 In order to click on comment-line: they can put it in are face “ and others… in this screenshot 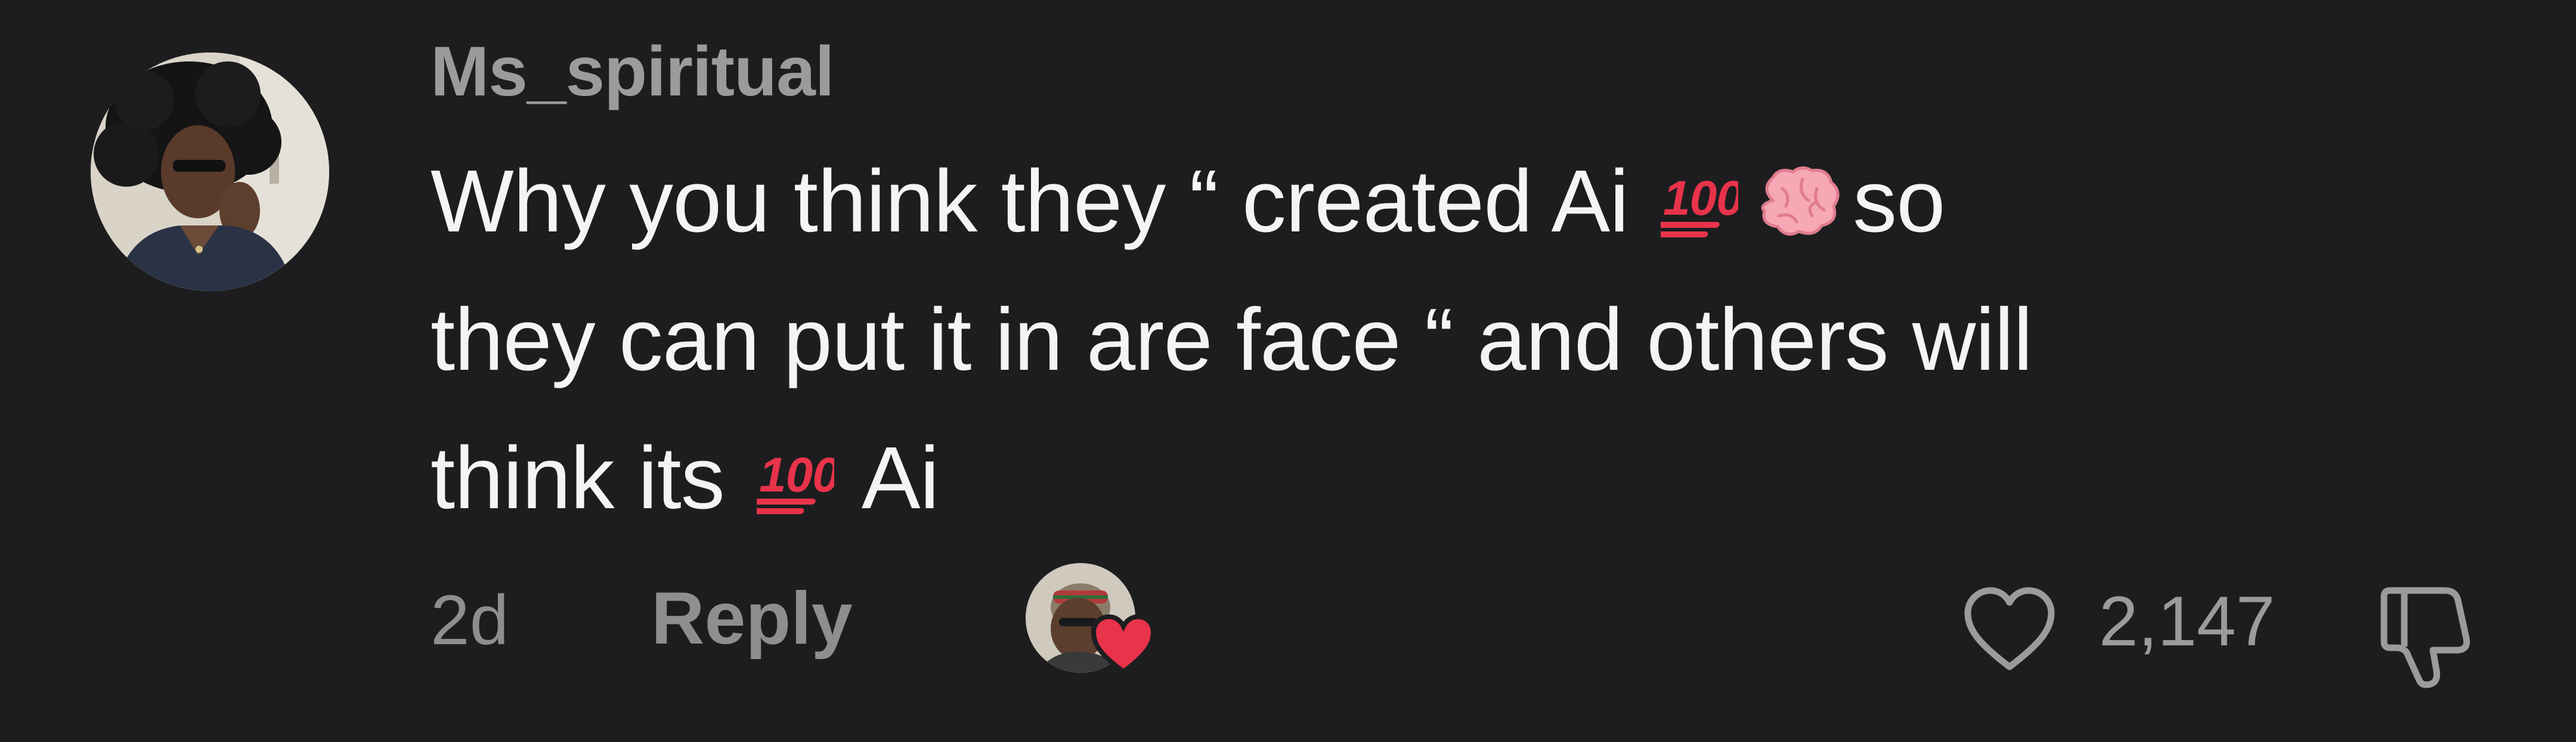, I will do `click(1232, 339)`.